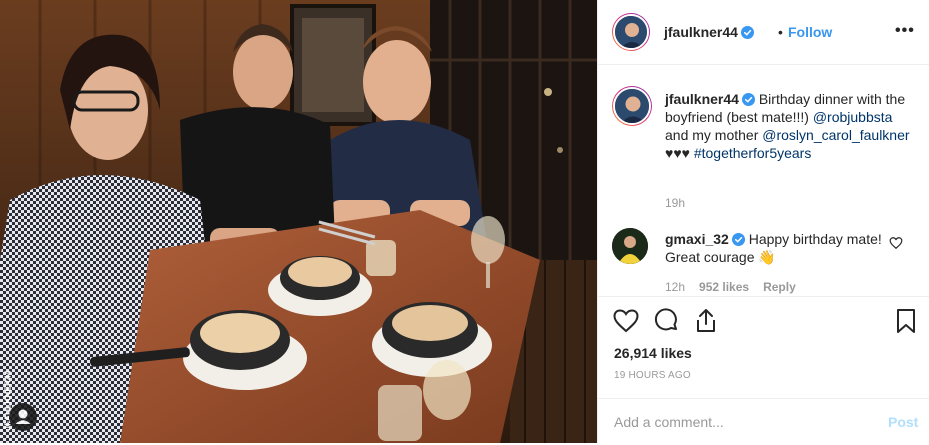 The height and width of the screenshot is (445, 929). What do you see at coordinates (763, 32) in the screenshot?
I see `post-header: jfaulkner44 • Follow •••` at bounding box center [763, 32].